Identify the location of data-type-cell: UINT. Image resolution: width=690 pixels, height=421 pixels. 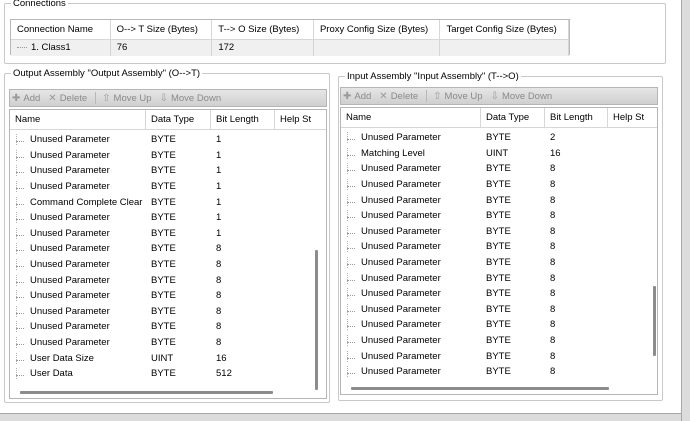
(178, 358).